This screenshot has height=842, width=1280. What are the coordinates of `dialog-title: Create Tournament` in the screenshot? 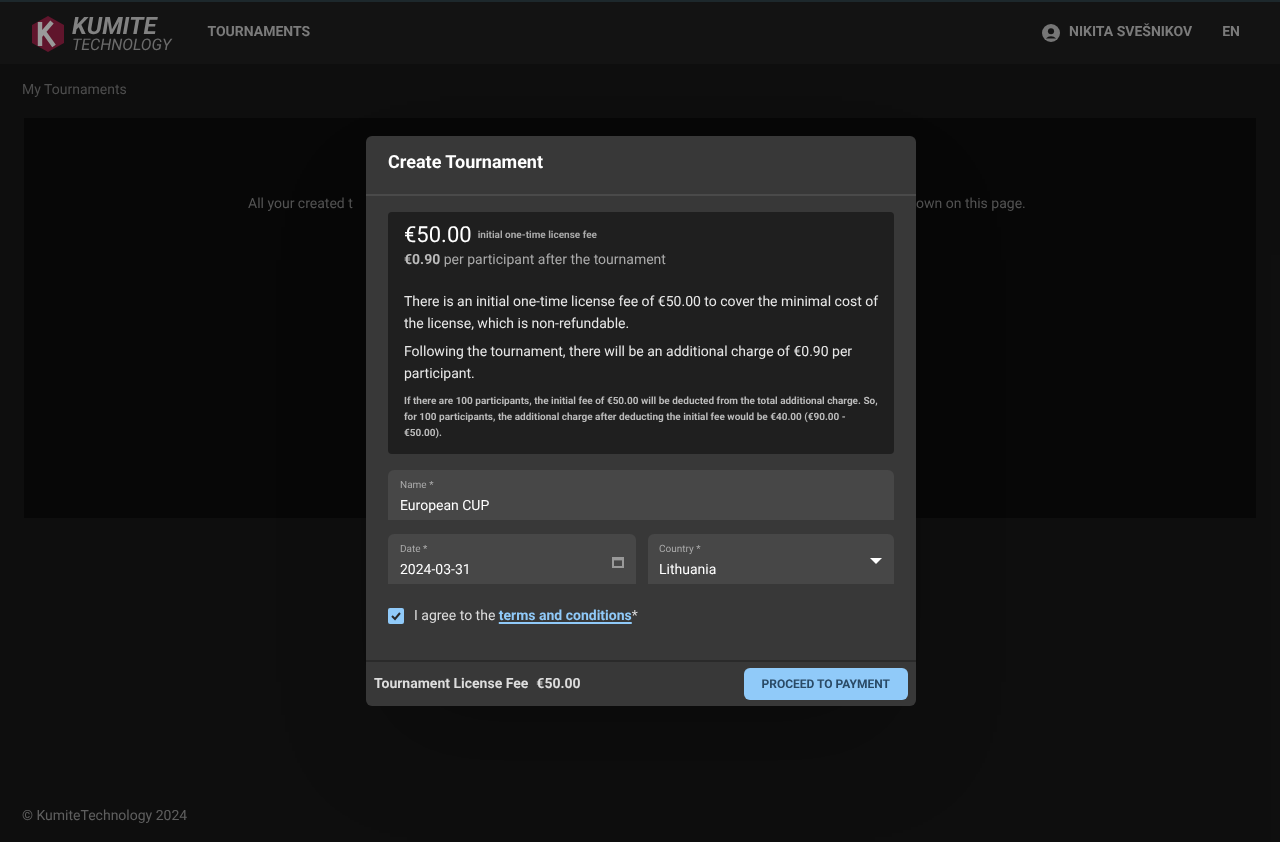 It's located at (641, 165).